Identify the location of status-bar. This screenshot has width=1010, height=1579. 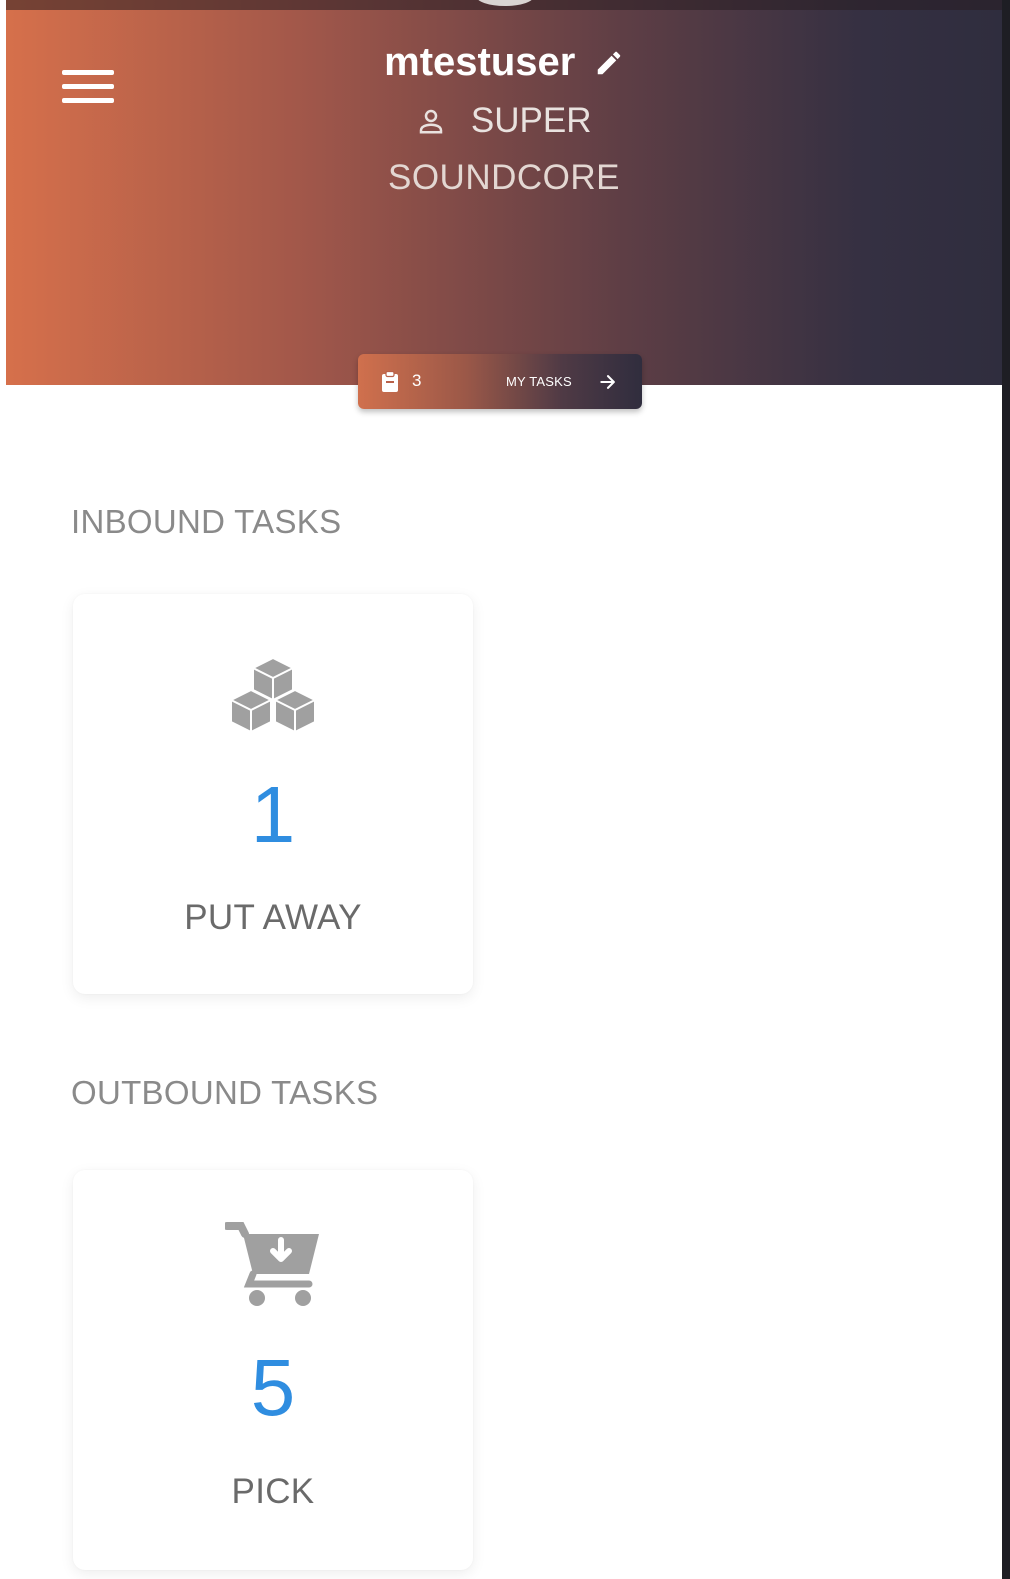
(504, 5).